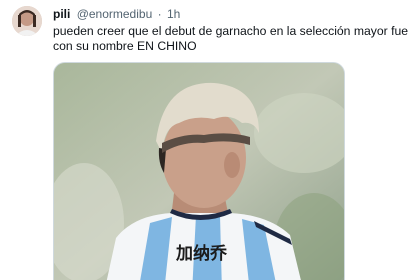 The width and height of the screenshot is (420, 280). I want to click on tweet-header: pili @enormedibu · 1h, so click(116, 14).